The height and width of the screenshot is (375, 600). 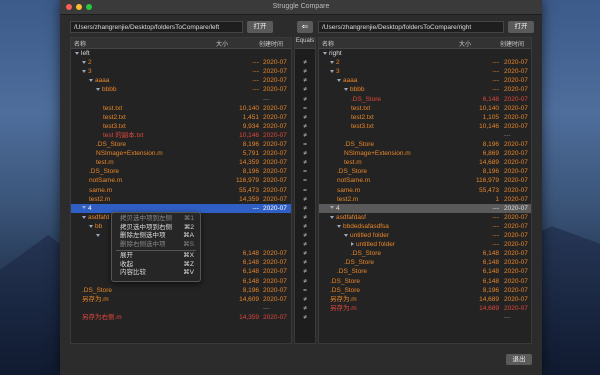 I want to click on context-menu-item: 展开 ⌘X, so click(x=156, y=256).